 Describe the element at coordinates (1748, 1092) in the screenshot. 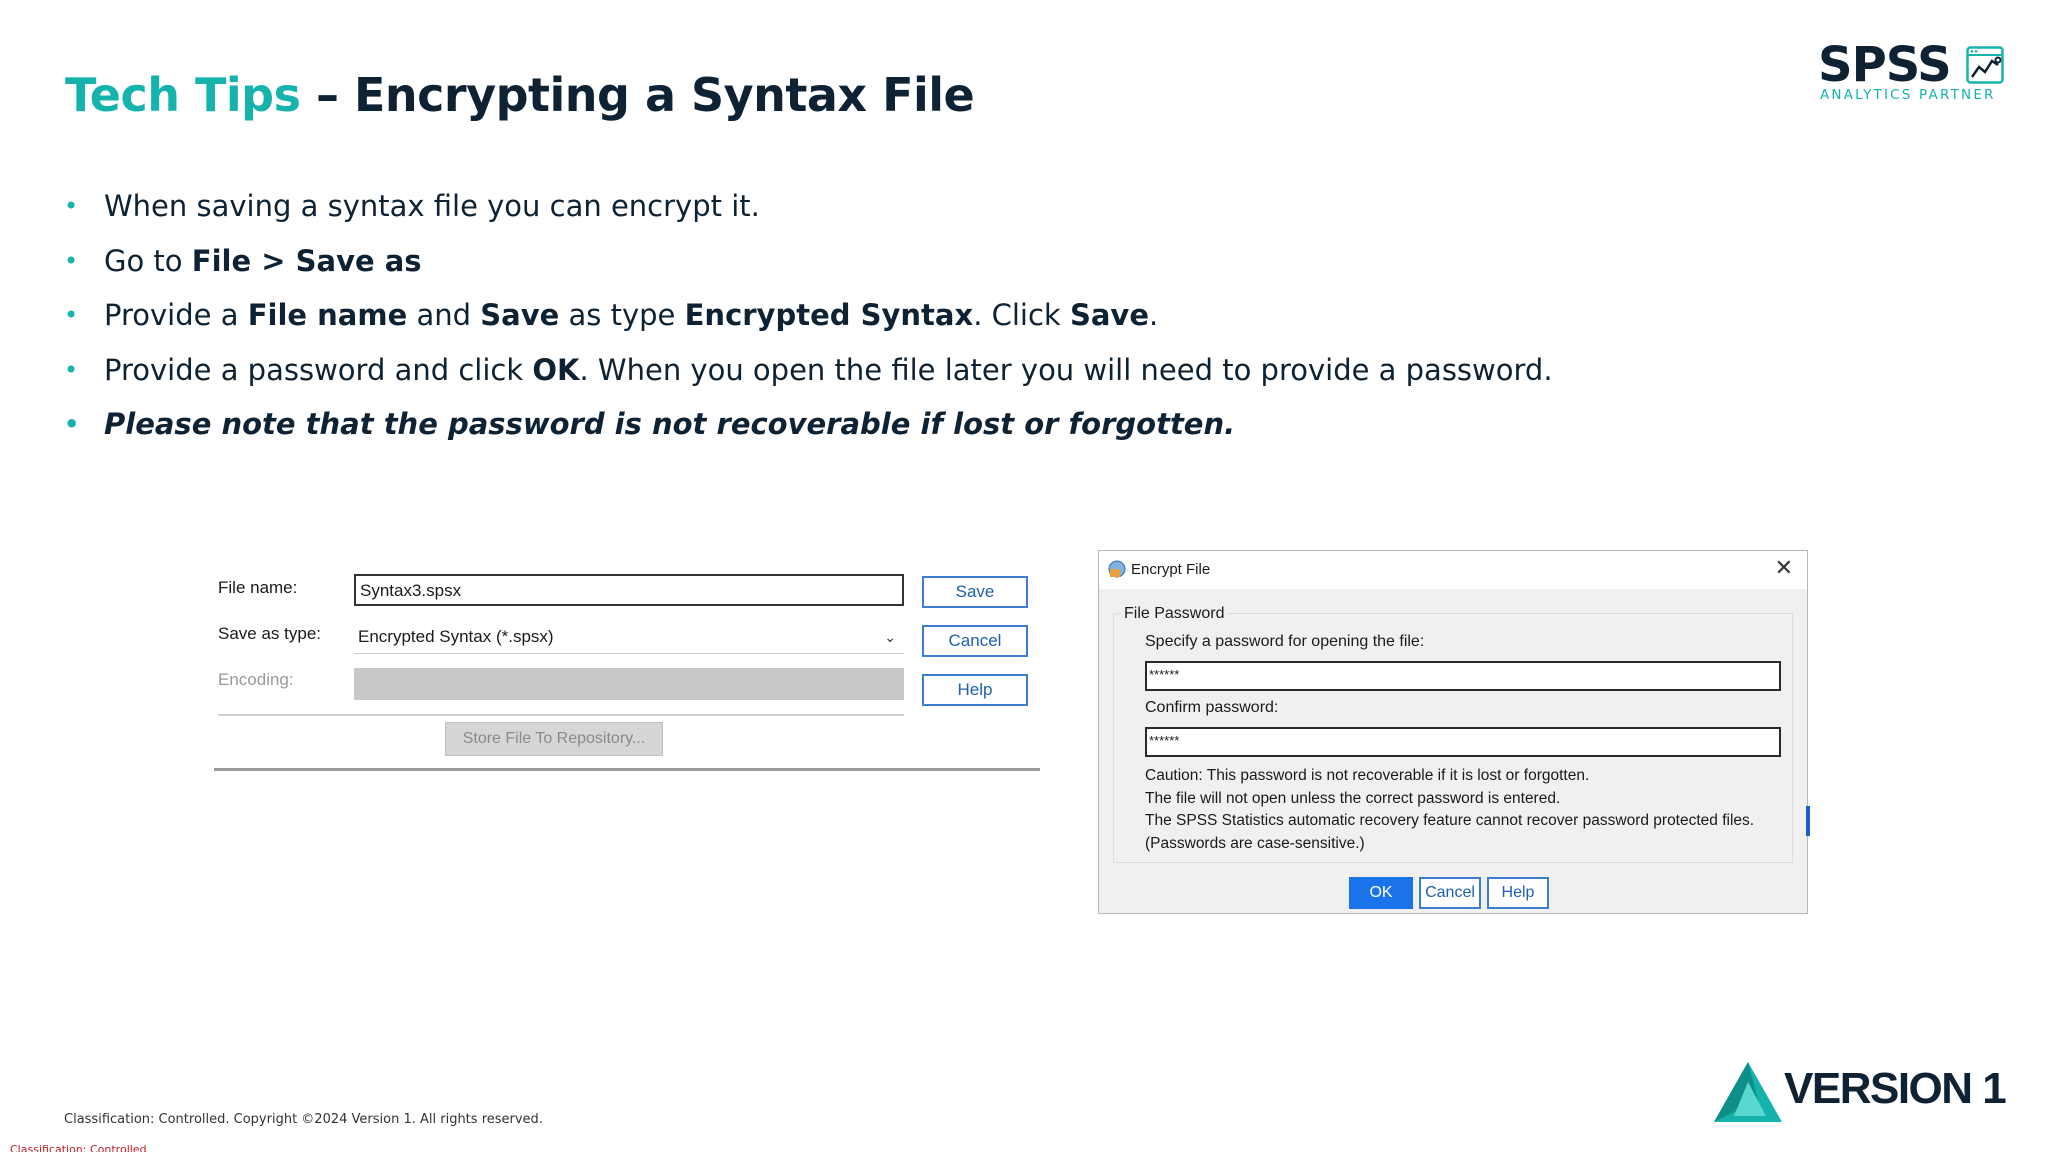

I see `version-1-triangle-icon` at that location.